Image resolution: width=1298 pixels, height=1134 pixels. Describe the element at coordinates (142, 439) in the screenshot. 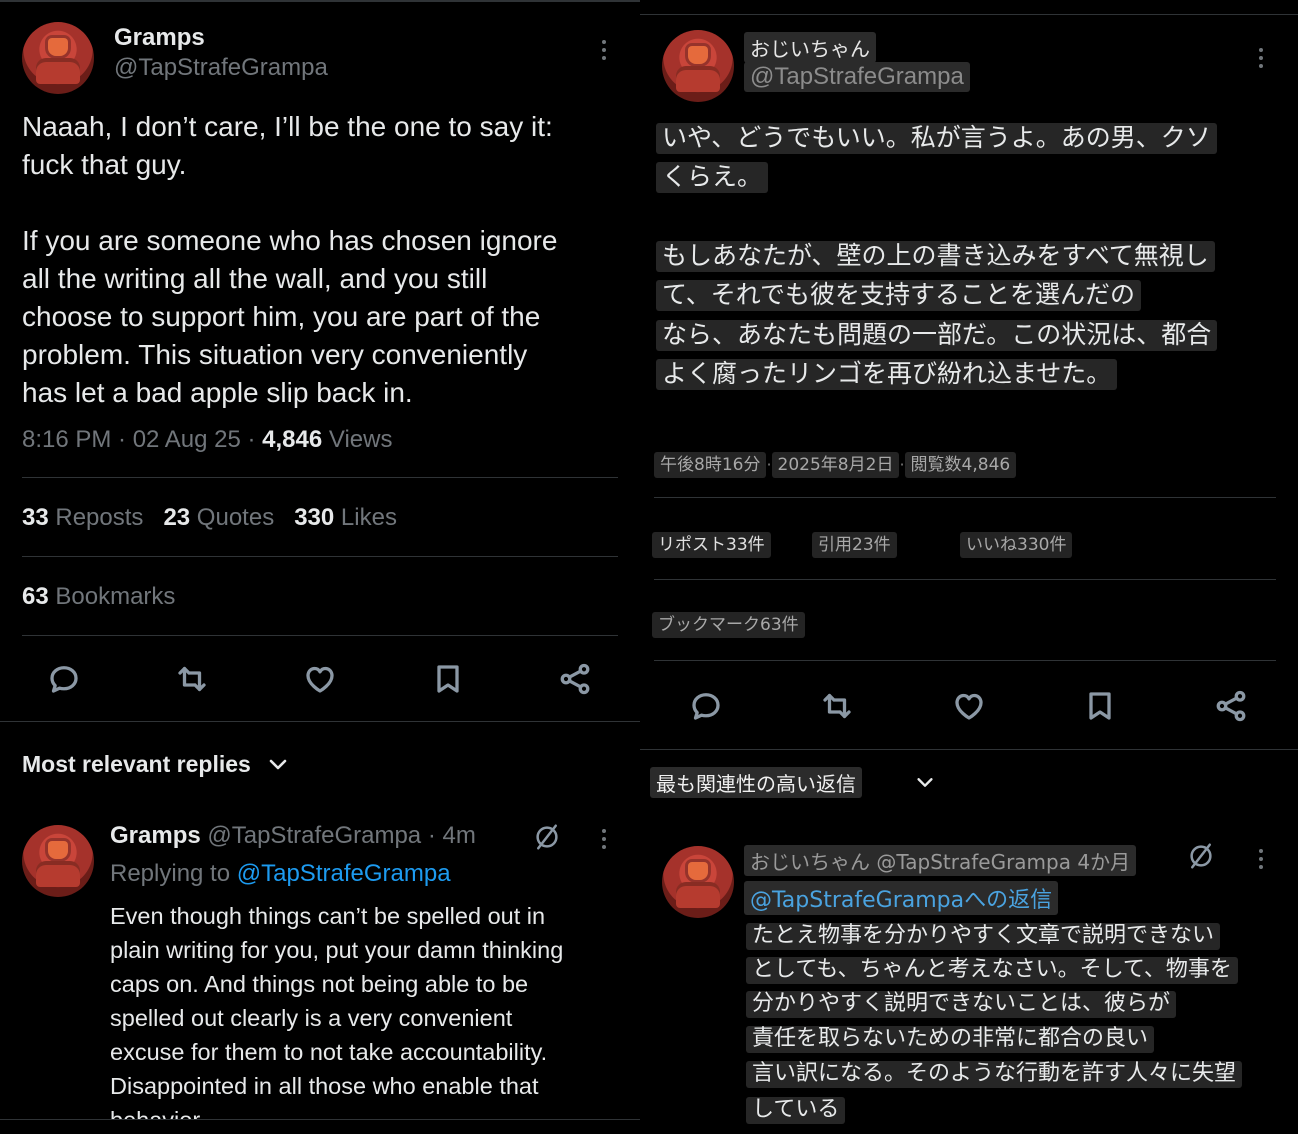

I see `post-timestamp: 8:16 PM · 02 Aug 25 ·` at that location.